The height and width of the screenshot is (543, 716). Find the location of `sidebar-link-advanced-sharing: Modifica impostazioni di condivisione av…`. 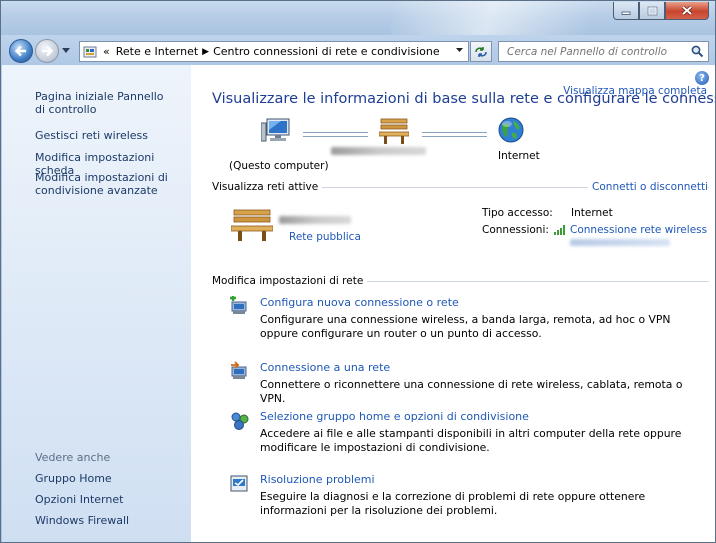

sidebar-link-advanced-sharing: Modifica impostazioni di condivisione av… is located at coordinates (105, 184).